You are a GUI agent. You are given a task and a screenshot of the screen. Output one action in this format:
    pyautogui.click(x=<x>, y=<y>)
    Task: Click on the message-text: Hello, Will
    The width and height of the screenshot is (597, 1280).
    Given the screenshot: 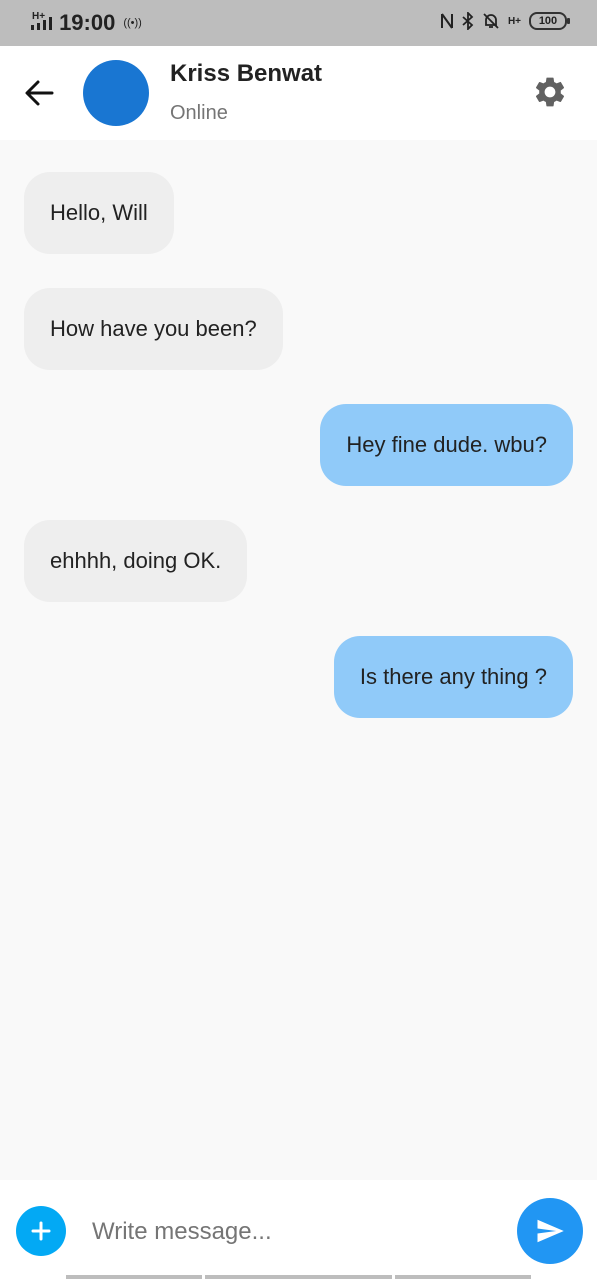 What is the action you would take?
    pyautogui.click(x=99, y=212)
    